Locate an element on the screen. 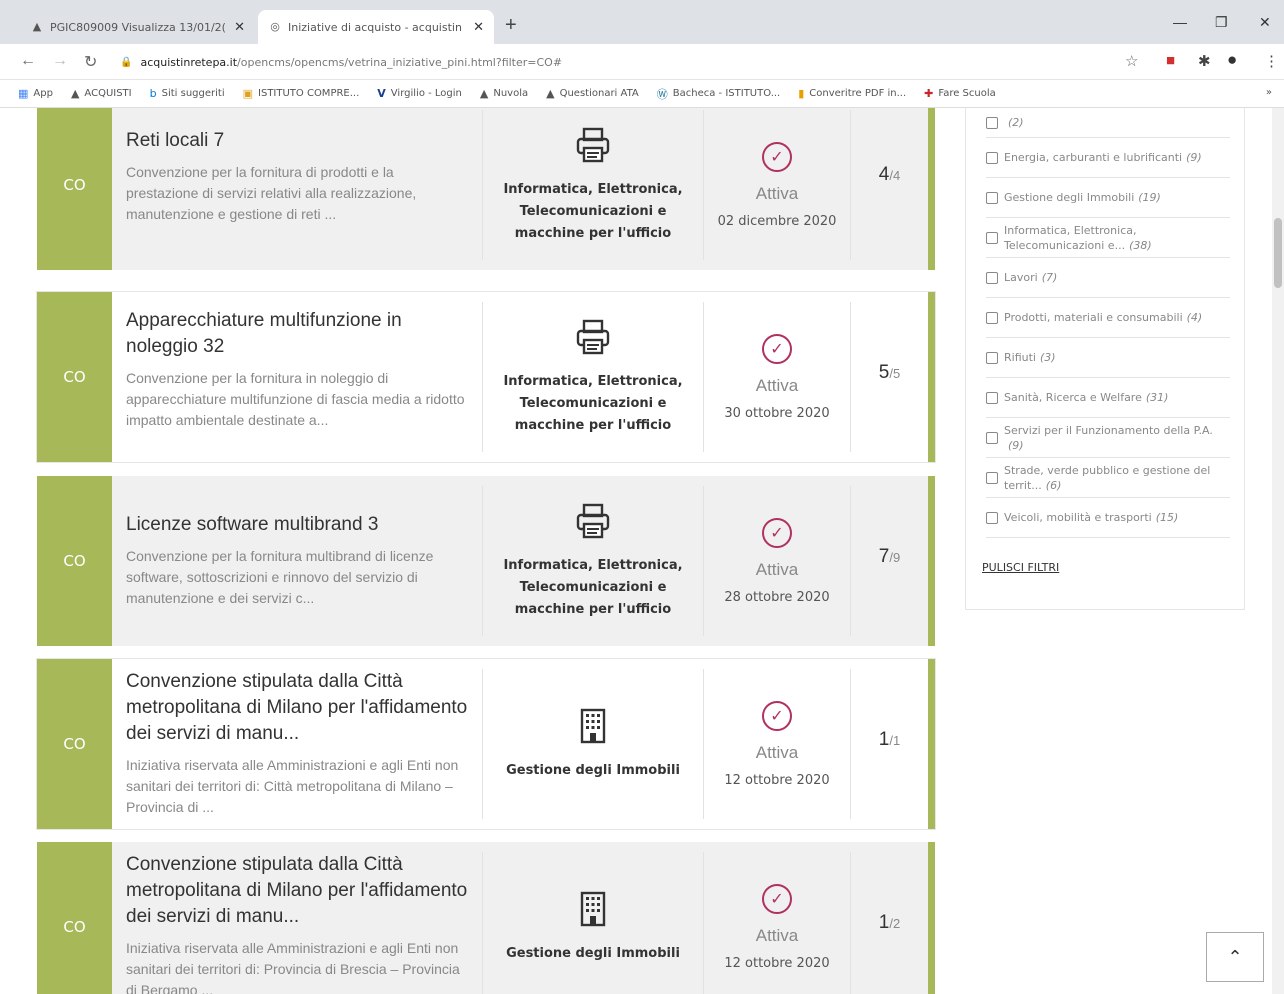  restore-icon: ❐ is located at coordinates (1221, 22).